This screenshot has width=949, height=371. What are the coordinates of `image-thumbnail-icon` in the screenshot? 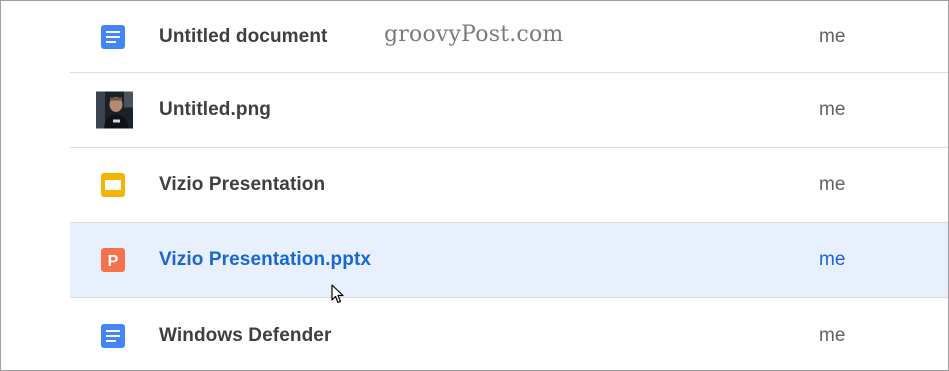 It's located at (114, 110).